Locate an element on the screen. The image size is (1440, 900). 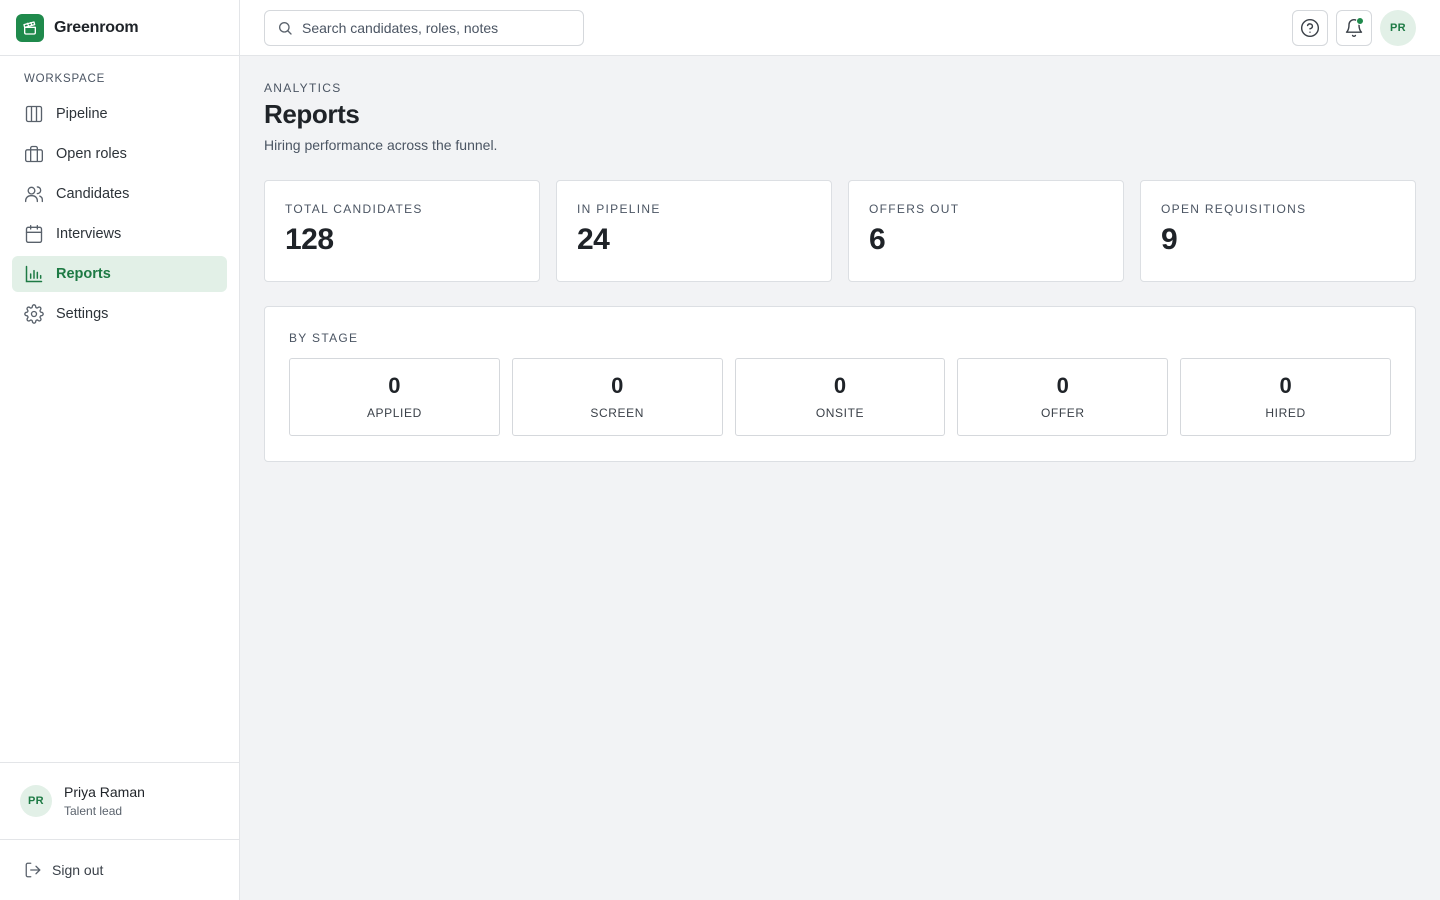
sidebar-item-label: Pipeline is located at coordinates (82, 114).